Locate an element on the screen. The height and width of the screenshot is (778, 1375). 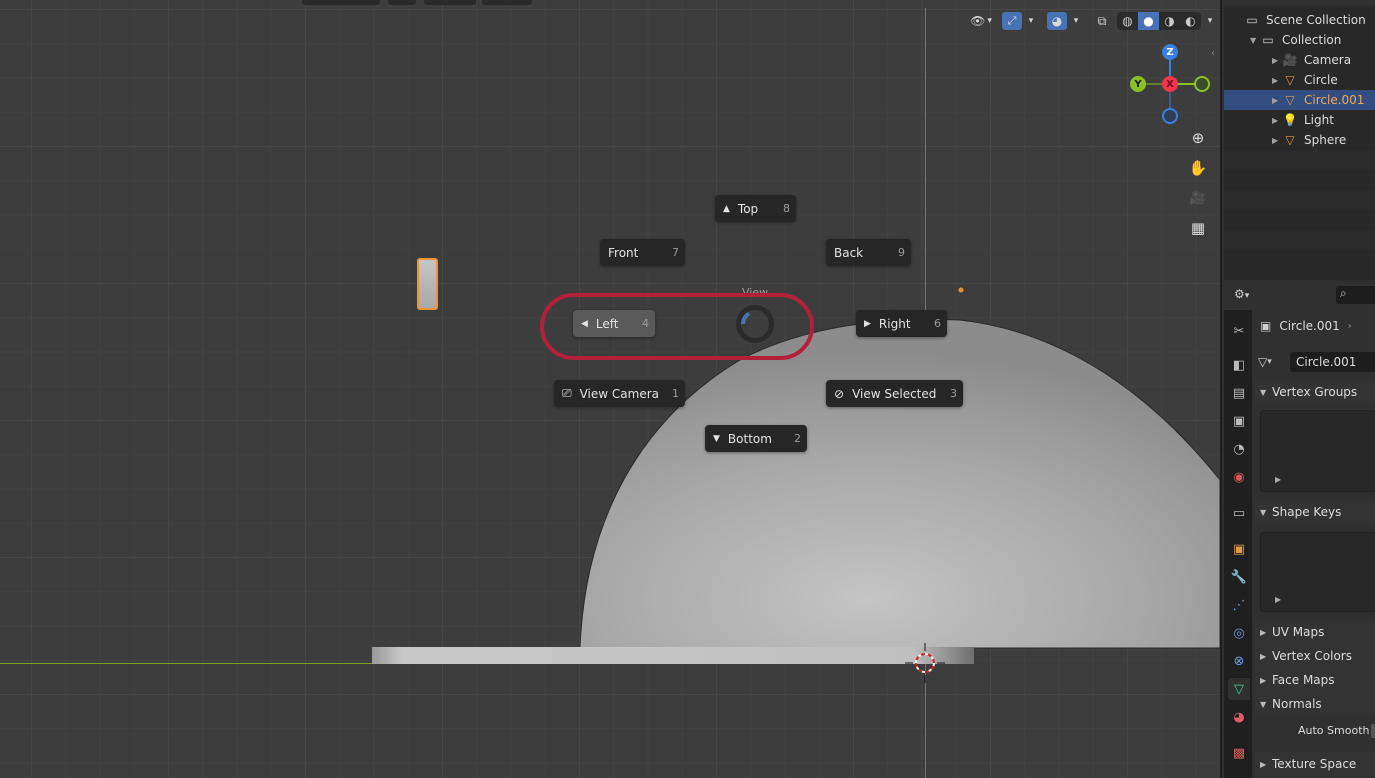
object-breadcrumb: ▣ Circle.001 › is located at coordinates (1317, 326).